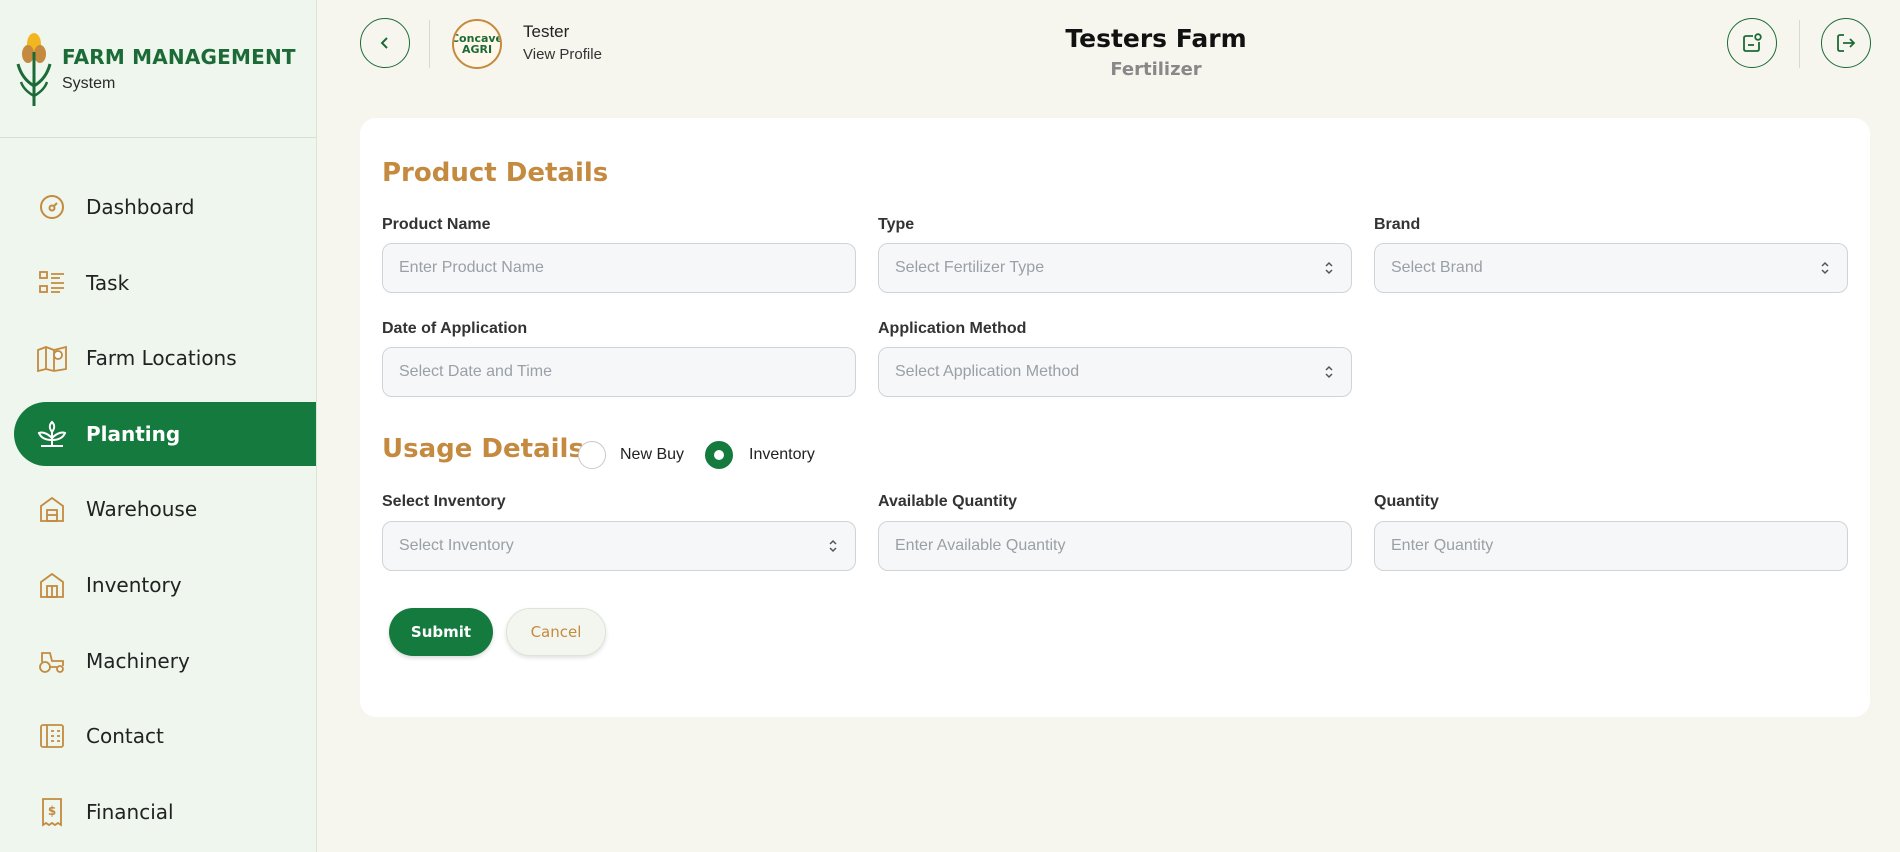 This screenshot has height=852, width=1900. Describe the element at coordinates (619, 546) in the screenshot. I see `select-inventory-select: Select Inventory` at that location.